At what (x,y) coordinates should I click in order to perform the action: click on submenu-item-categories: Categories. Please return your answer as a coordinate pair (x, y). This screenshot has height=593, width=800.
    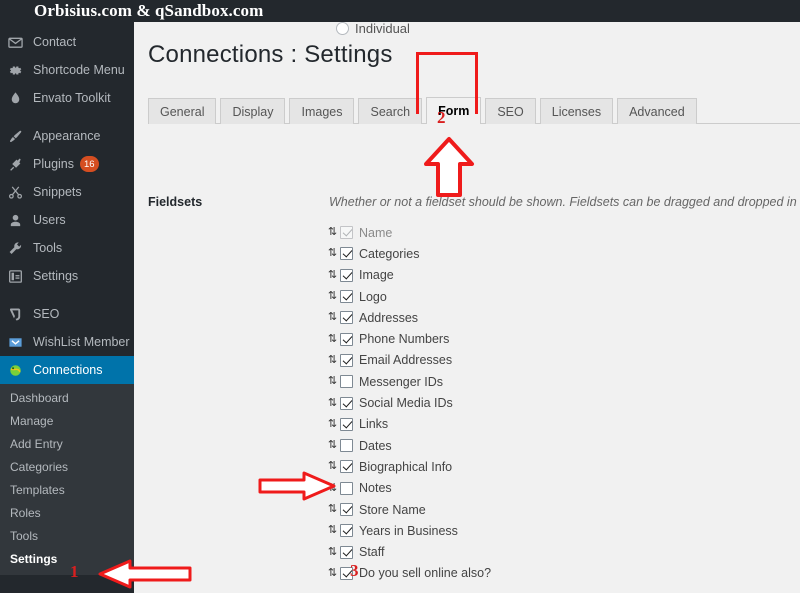
    Looking at the image, I should click on (67, 467).